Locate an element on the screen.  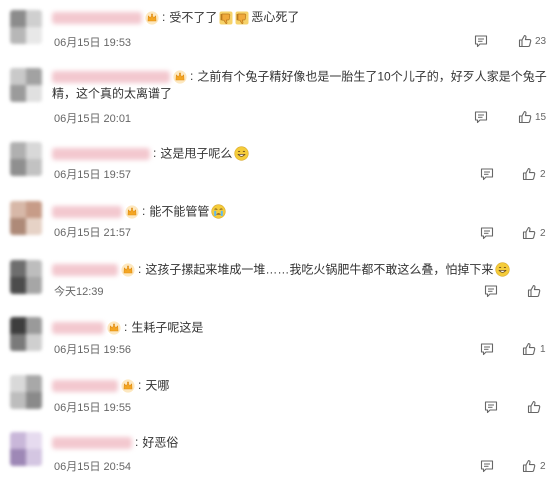
comment-time: 06月15日 19:53 is located at coordinates (93, 43).